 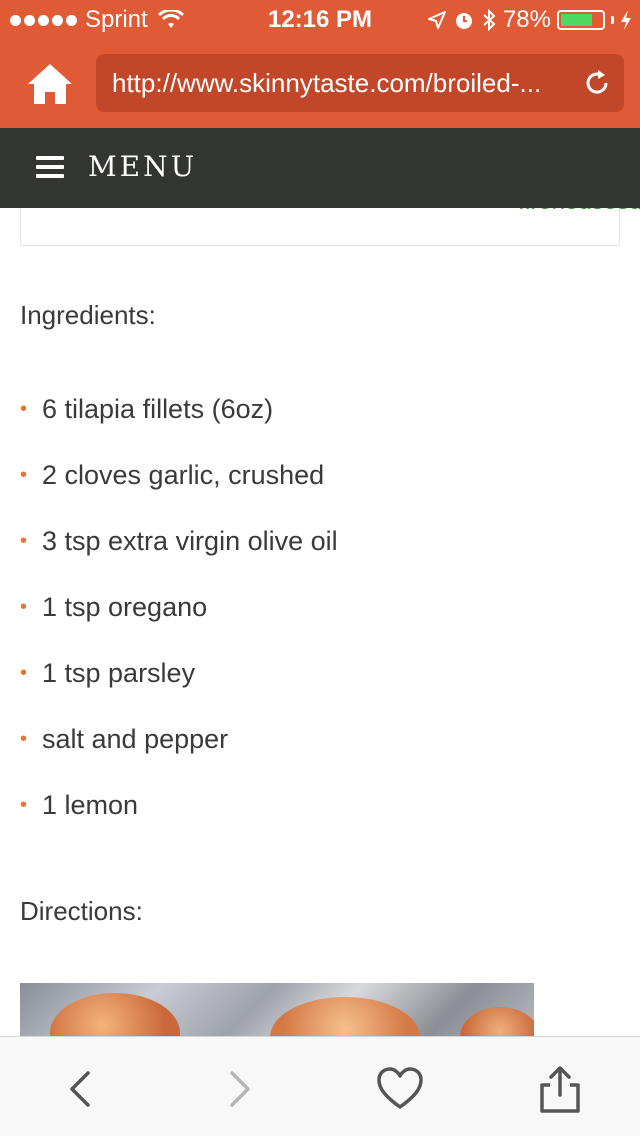 What do you see at coordinates (81, 911) in the screenshot?
I see `directions-heading: Directions:` at bounding box center [81, 911].